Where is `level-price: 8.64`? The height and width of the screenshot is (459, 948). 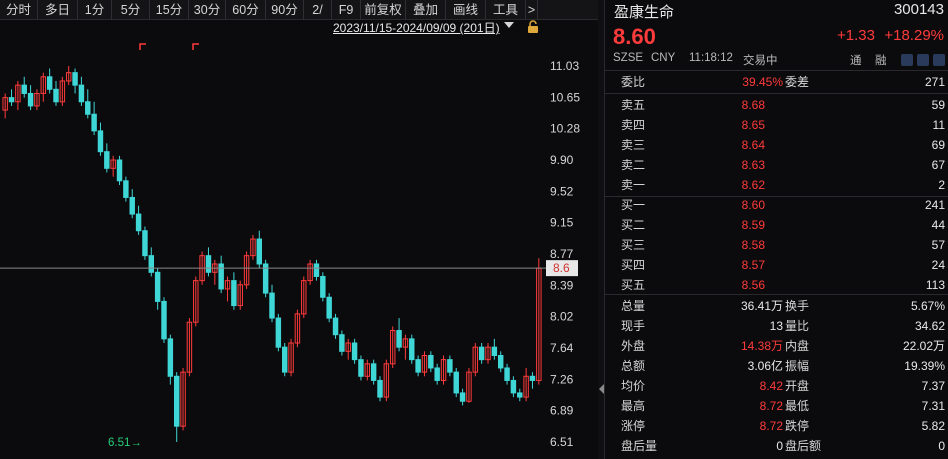 level-price: 8.64 is located at coordinates (753, 145).